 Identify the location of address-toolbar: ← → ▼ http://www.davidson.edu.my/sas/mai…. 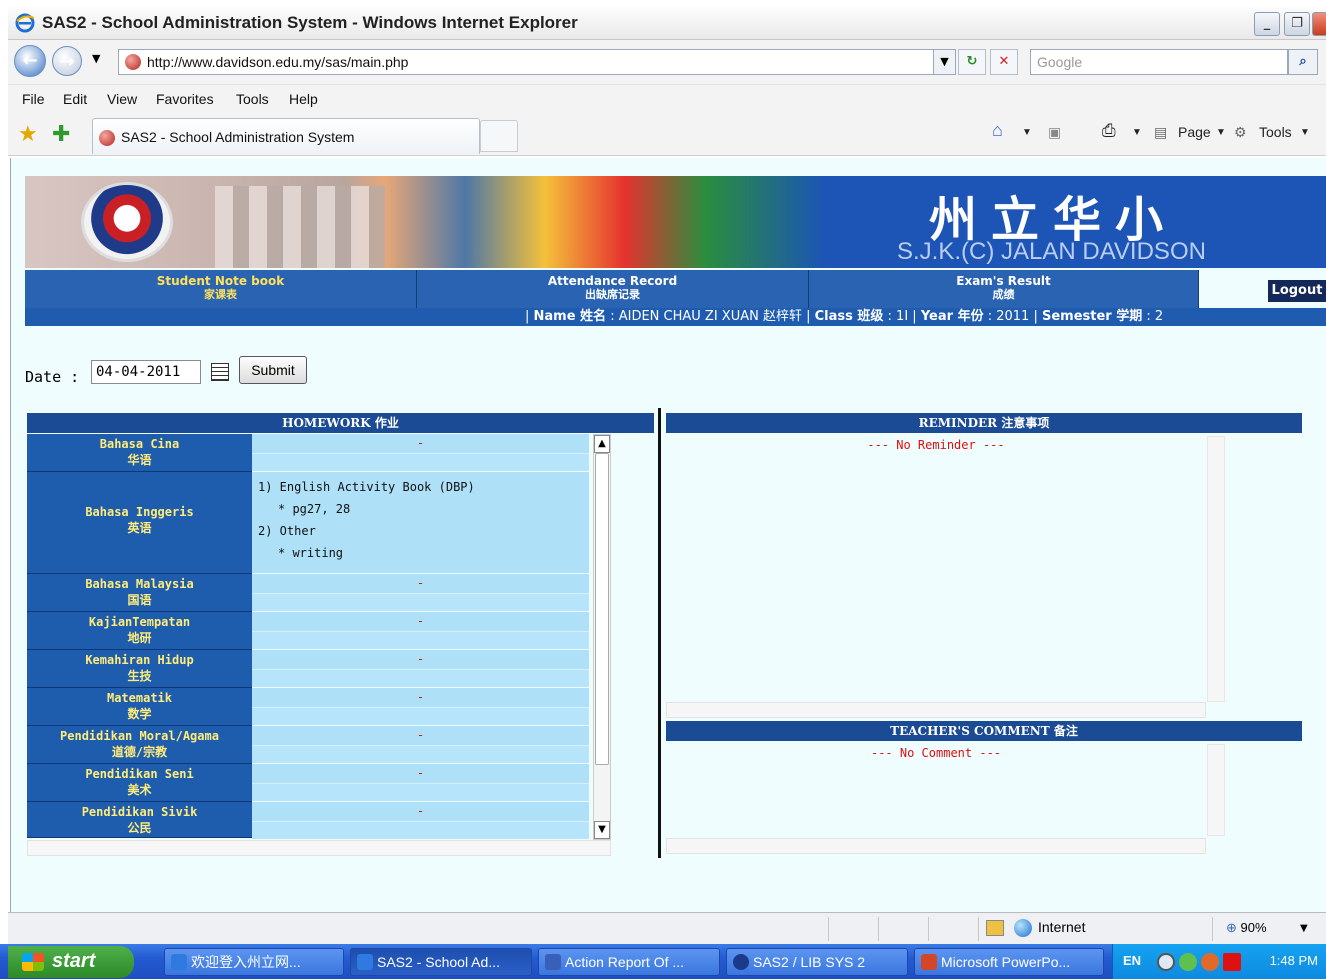
(667, 62).